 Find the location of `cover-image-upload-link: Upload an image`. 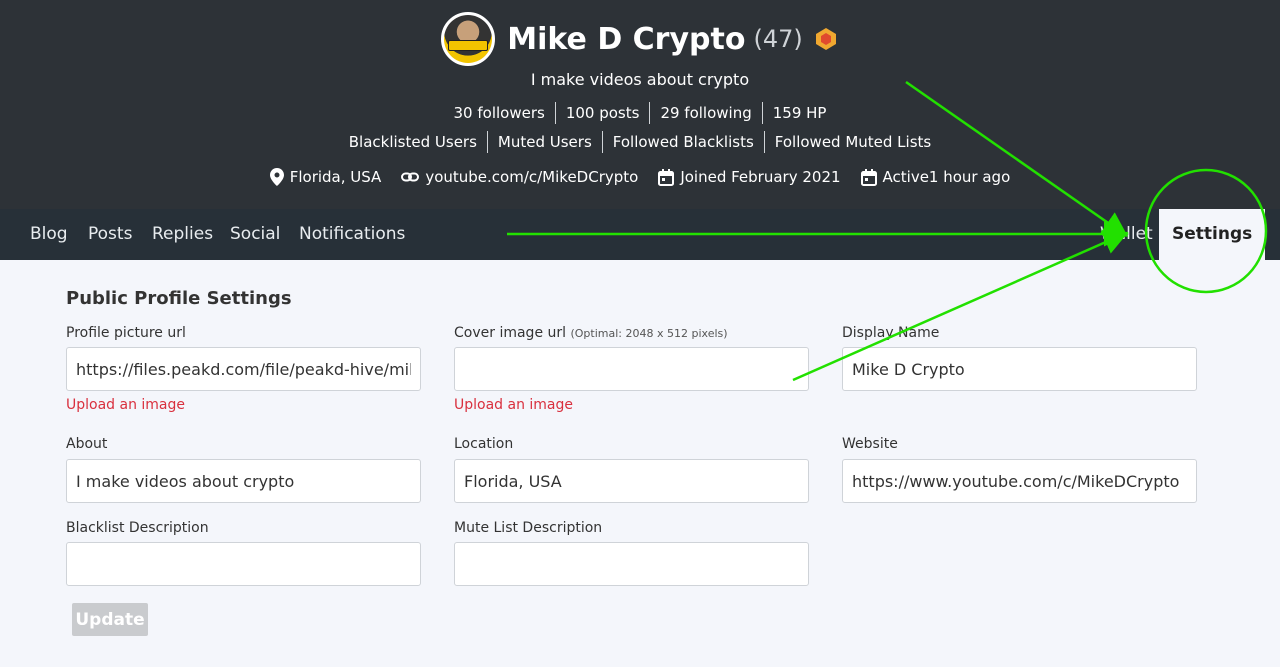

cover-image-upload-link: Upload an image is located at coordinates (513, 405).